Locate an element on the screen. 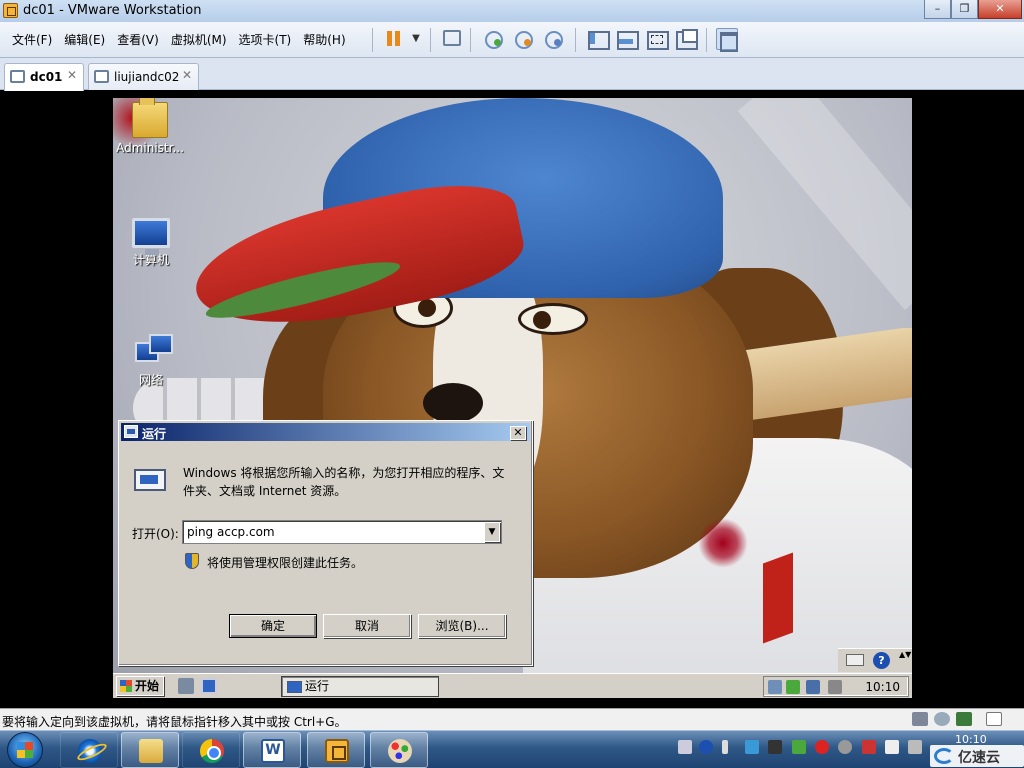 This screenshot has width=1024, height=768. open-input: ping accp.com is located at coordinates (231, 532).